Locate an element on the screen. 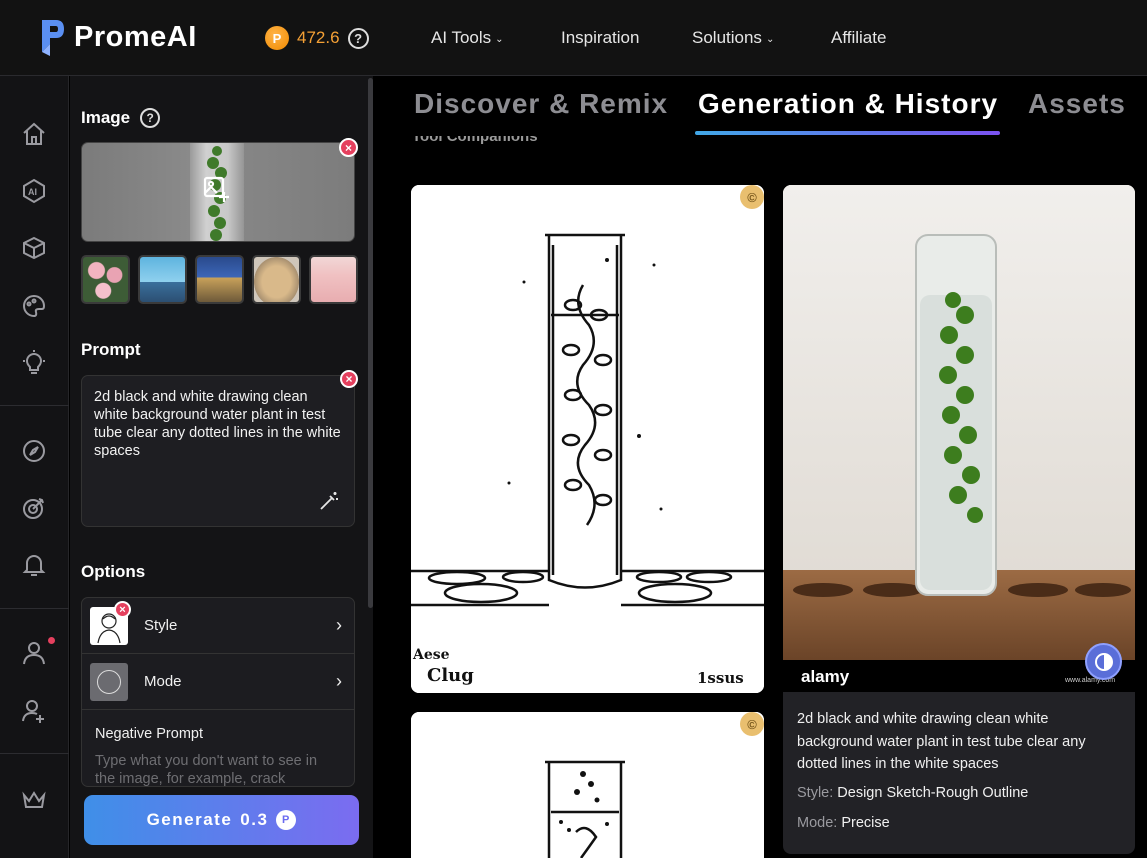  nav-affiliate: Affiliate is located at coordinates (858, 38).